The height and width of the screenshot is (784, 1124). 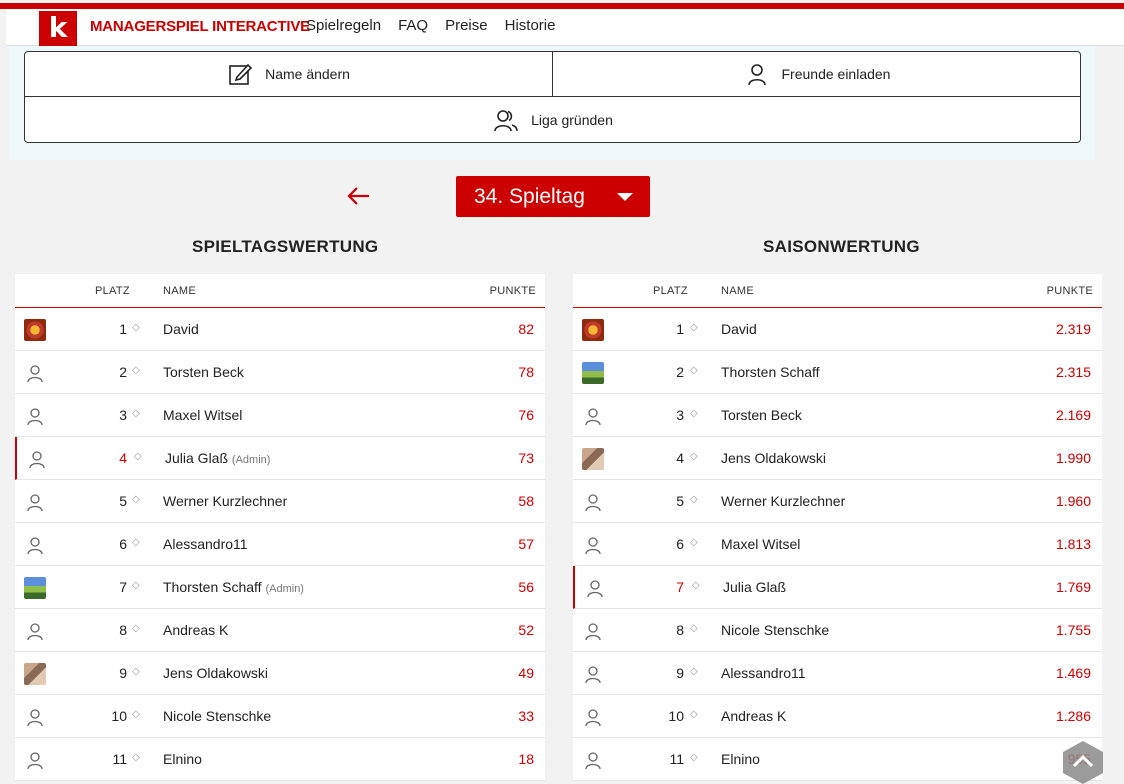 I want to click on table-row: 7 ◇ Thorsten Schaff (Admin) 56, so click(x=280, y=587).